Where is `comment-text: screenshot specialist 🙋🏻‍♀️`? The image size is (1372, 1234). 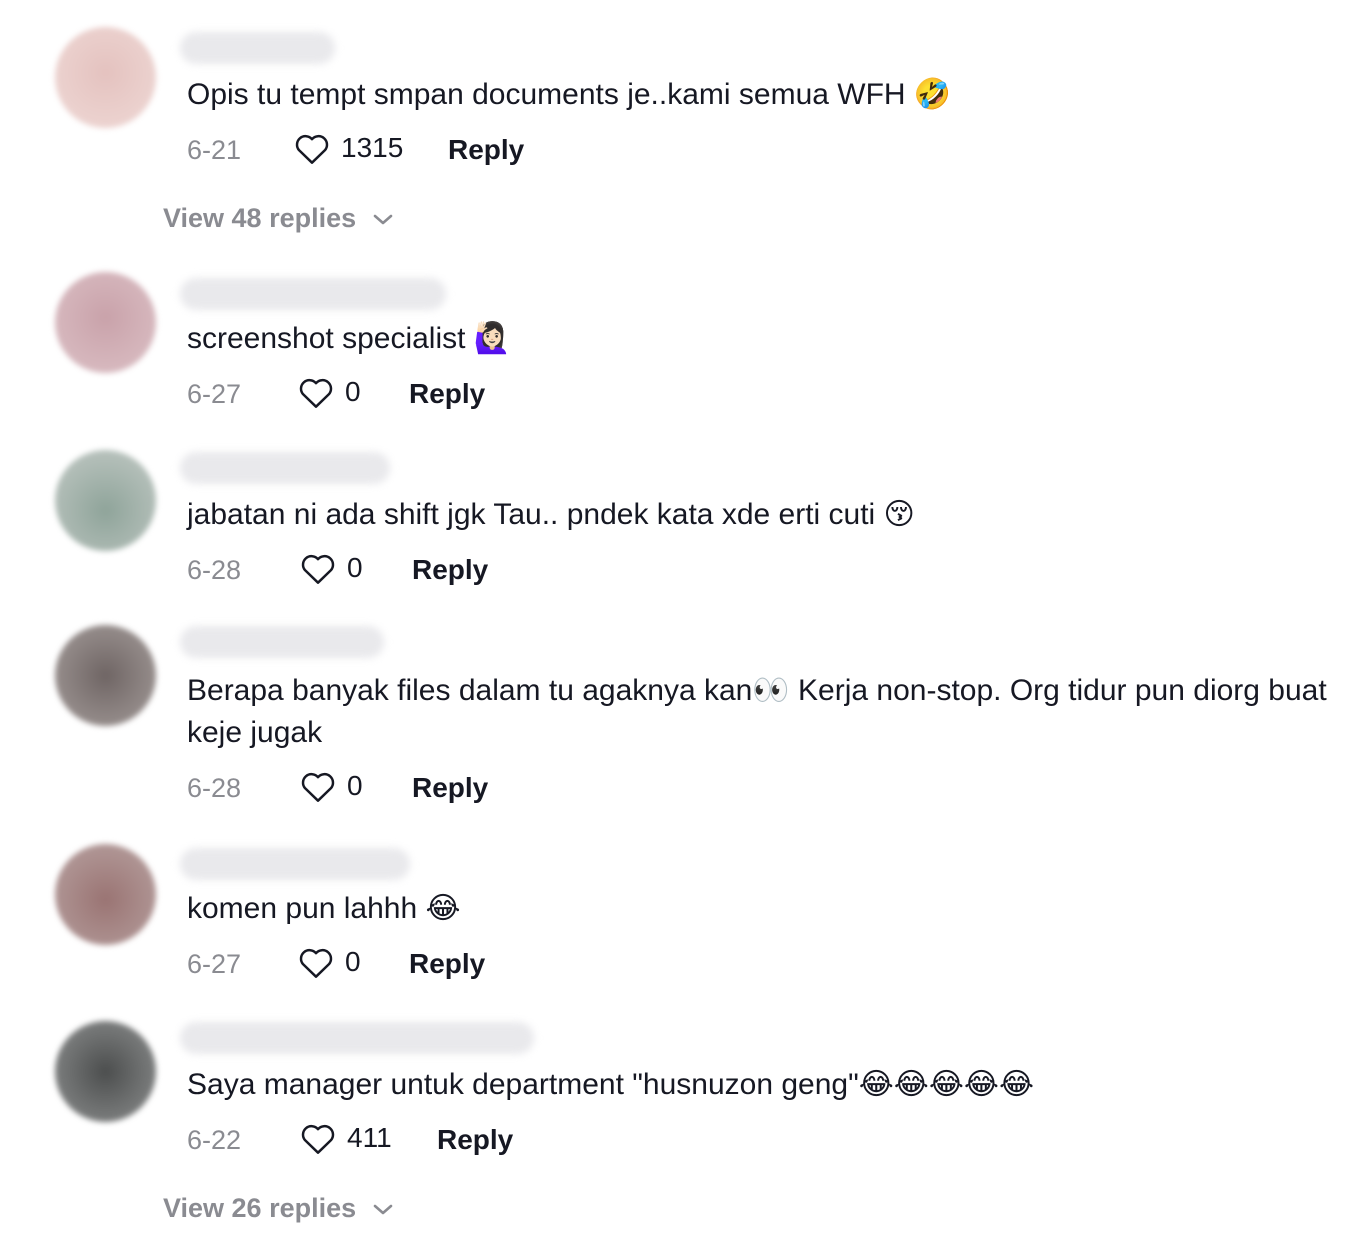
comment-text: screenshot specialist 🙋🏻‍♀️ is located at coordinates (349, 338).